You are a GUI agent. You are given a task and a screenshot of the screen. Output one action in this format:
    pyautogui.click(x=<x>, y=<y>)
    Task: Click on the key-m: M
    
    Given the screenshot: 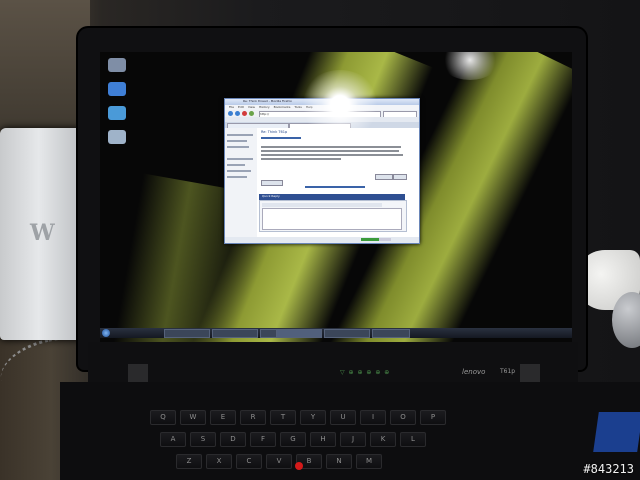 What is the action you would take?
    pyautogui.click(x=369, y=461)
    